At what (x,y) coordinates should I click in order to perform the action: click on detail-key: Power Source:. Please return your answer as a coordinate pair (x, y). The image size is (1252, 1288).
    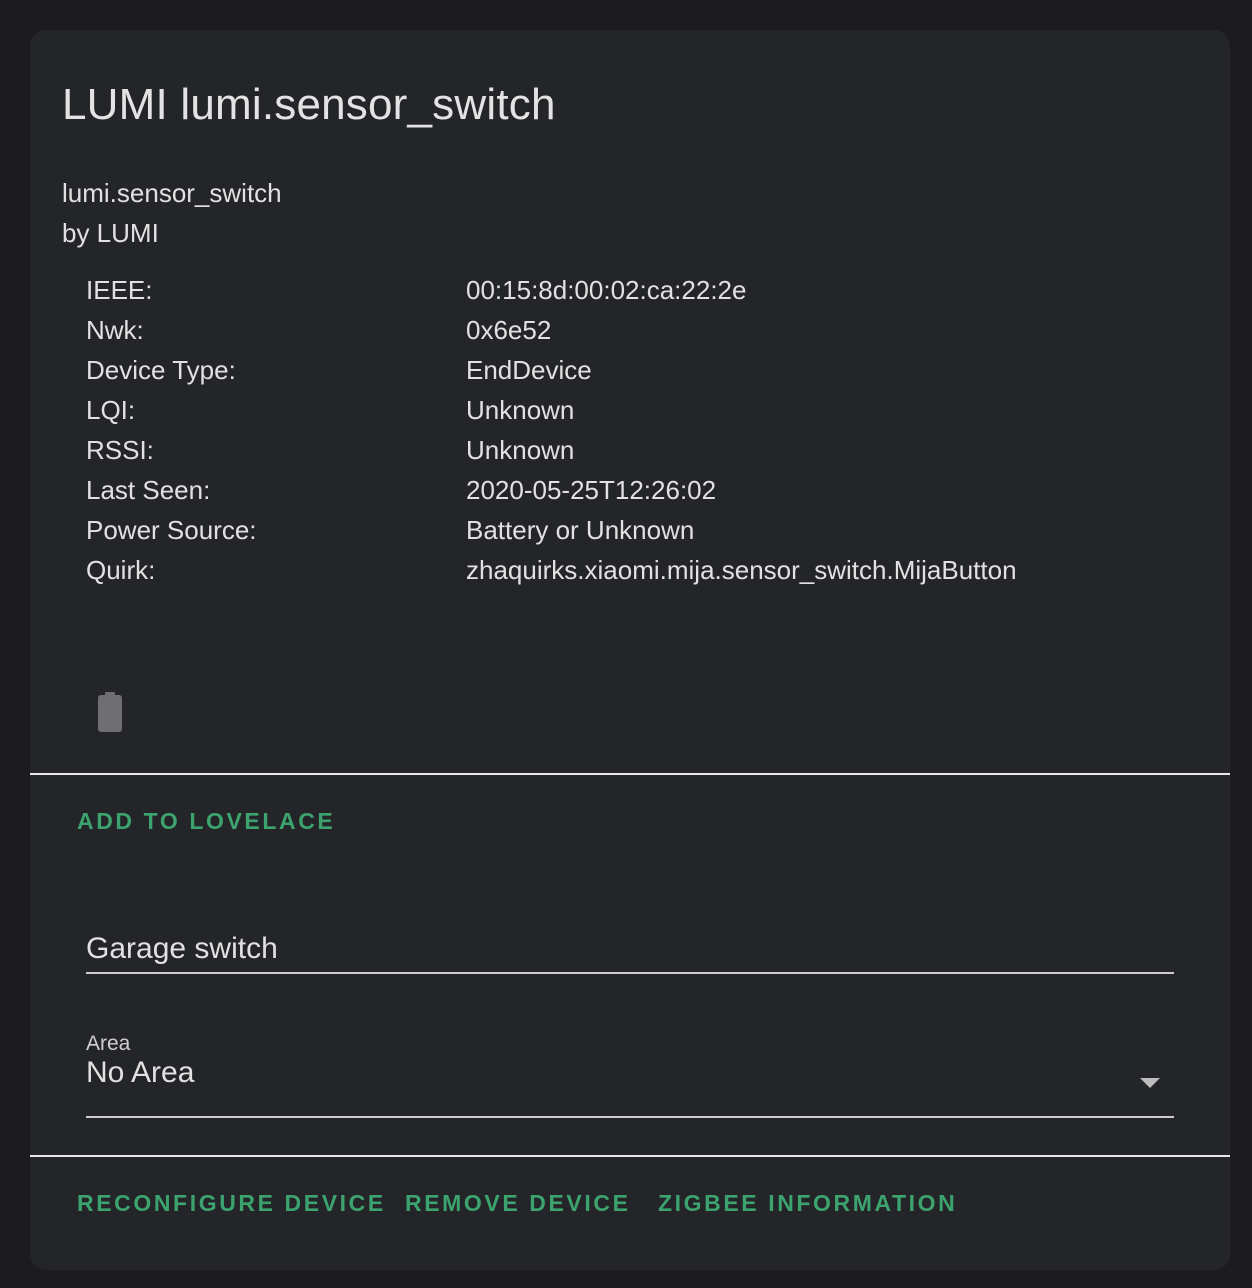
    Looking at the image, I should click on (171, 529).